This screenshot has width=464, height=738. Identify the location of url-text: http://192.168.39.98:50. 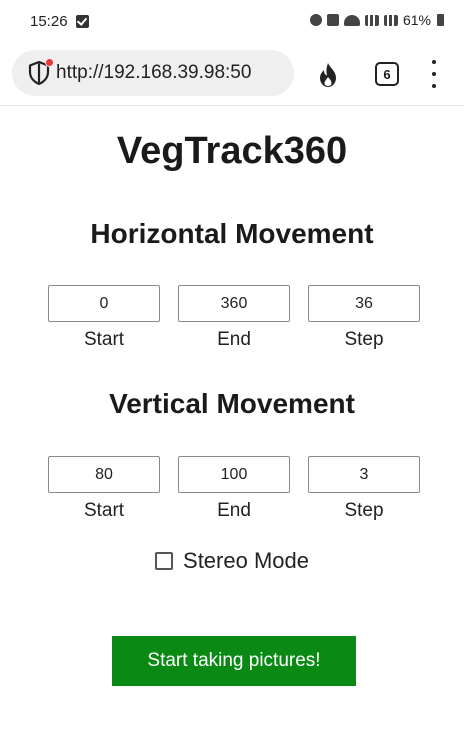
(153, 73).